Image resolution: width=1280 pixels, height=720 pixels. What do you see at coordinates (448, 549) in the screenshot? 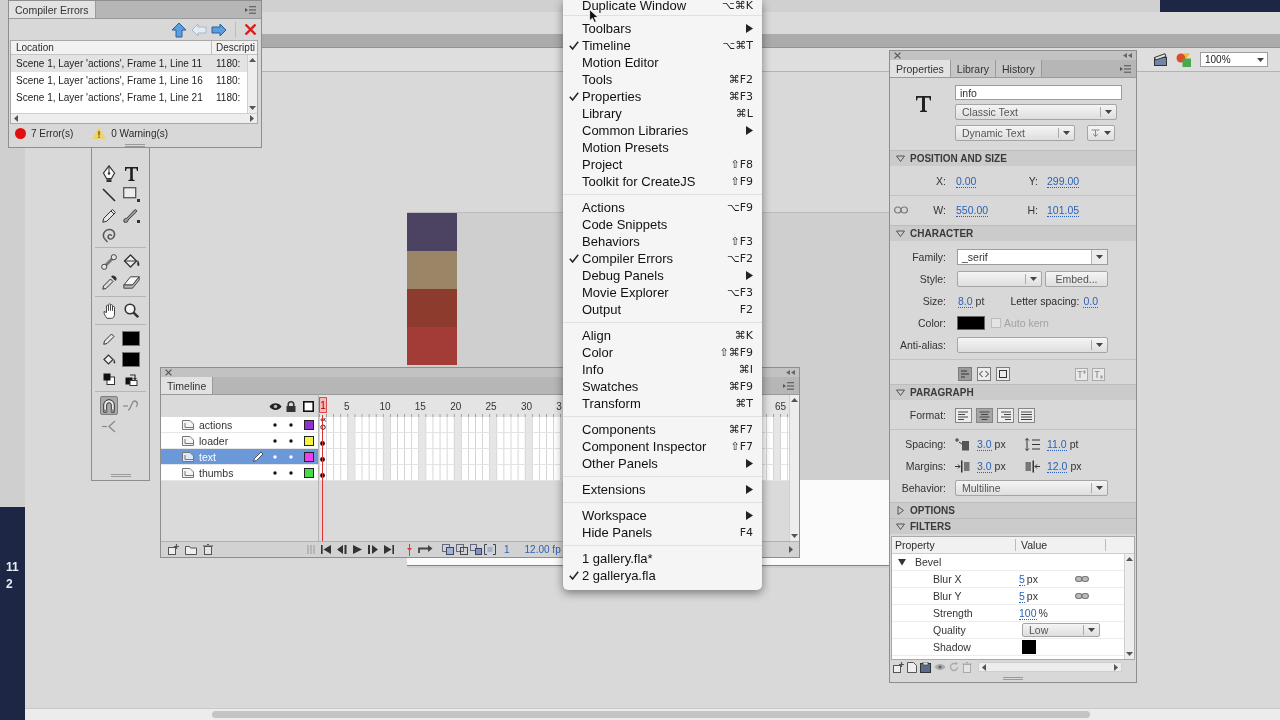
I see `onion-skin-icon` at bounding box center [448, 549].